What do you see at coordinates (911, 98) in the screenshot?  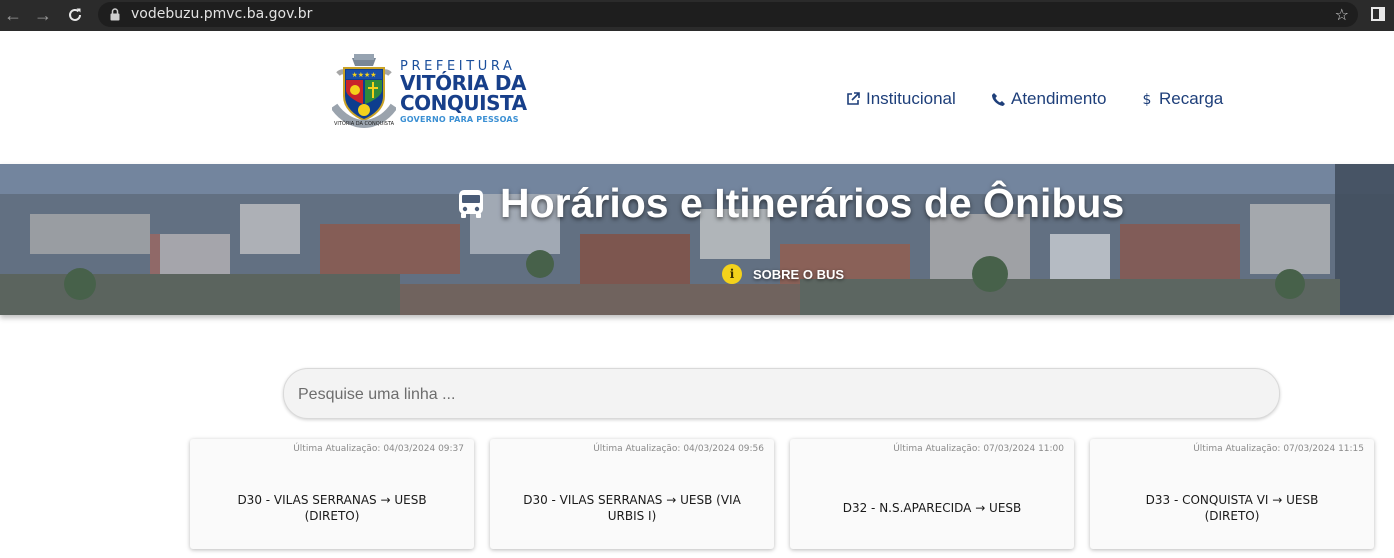 I see `nav-institucional-label: Institucional` at bounding box center [911, 98].